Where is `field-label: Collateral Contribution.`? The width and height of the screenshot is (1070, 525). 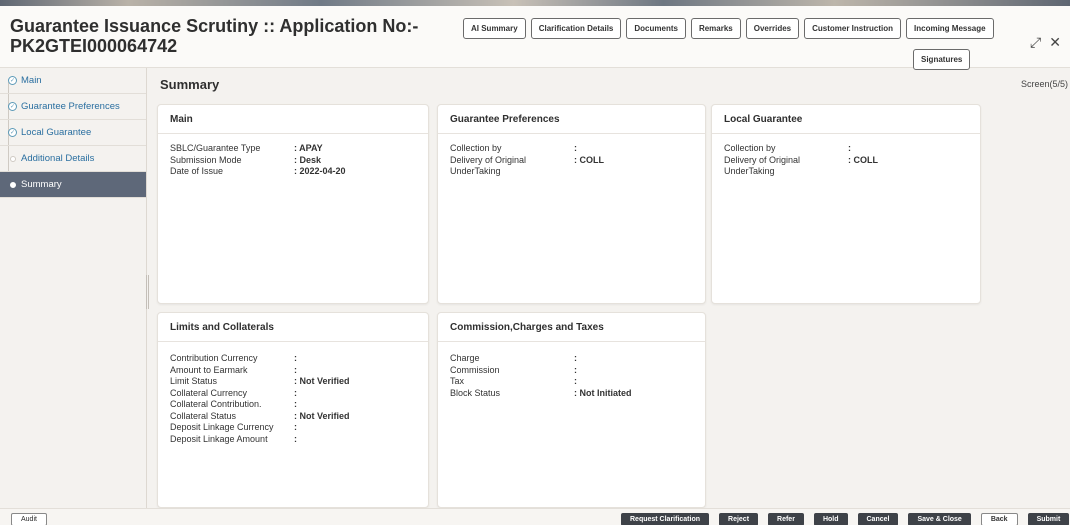 field-label: Collateral Contribution. is located at coordinates (216, 404).